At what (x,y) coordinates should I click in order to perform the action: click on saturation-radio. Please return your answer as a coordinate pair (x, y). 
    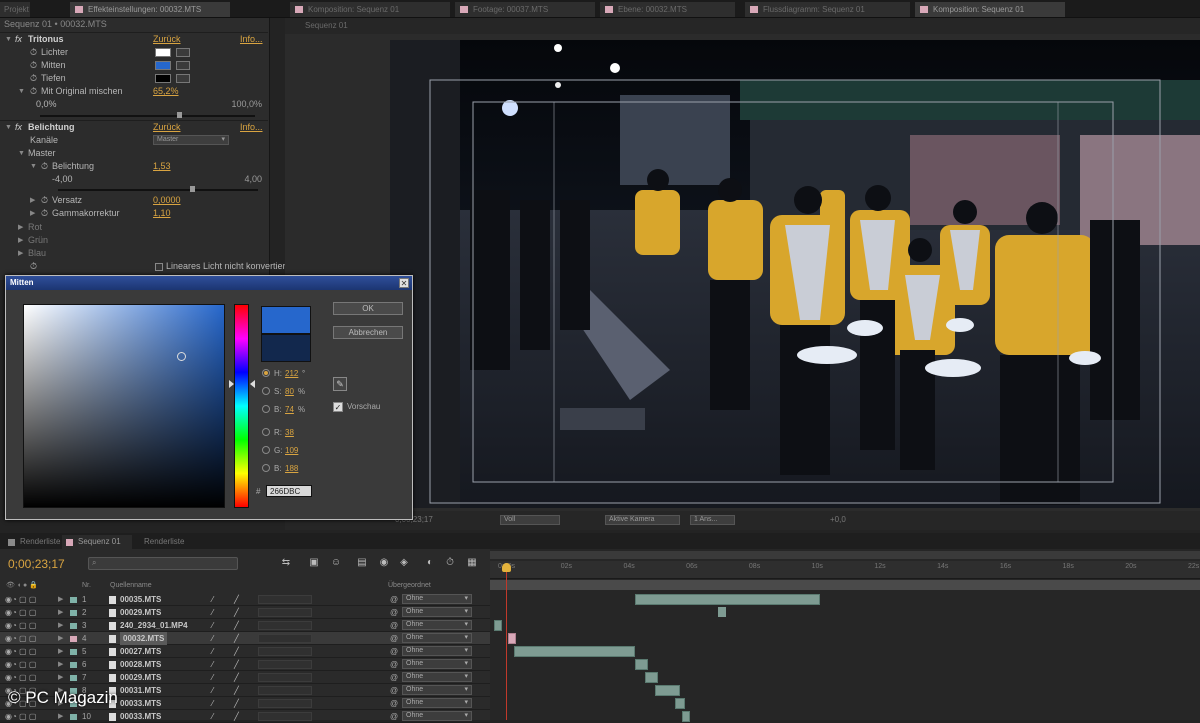
    Looking at the image, I should click on (266, 391).